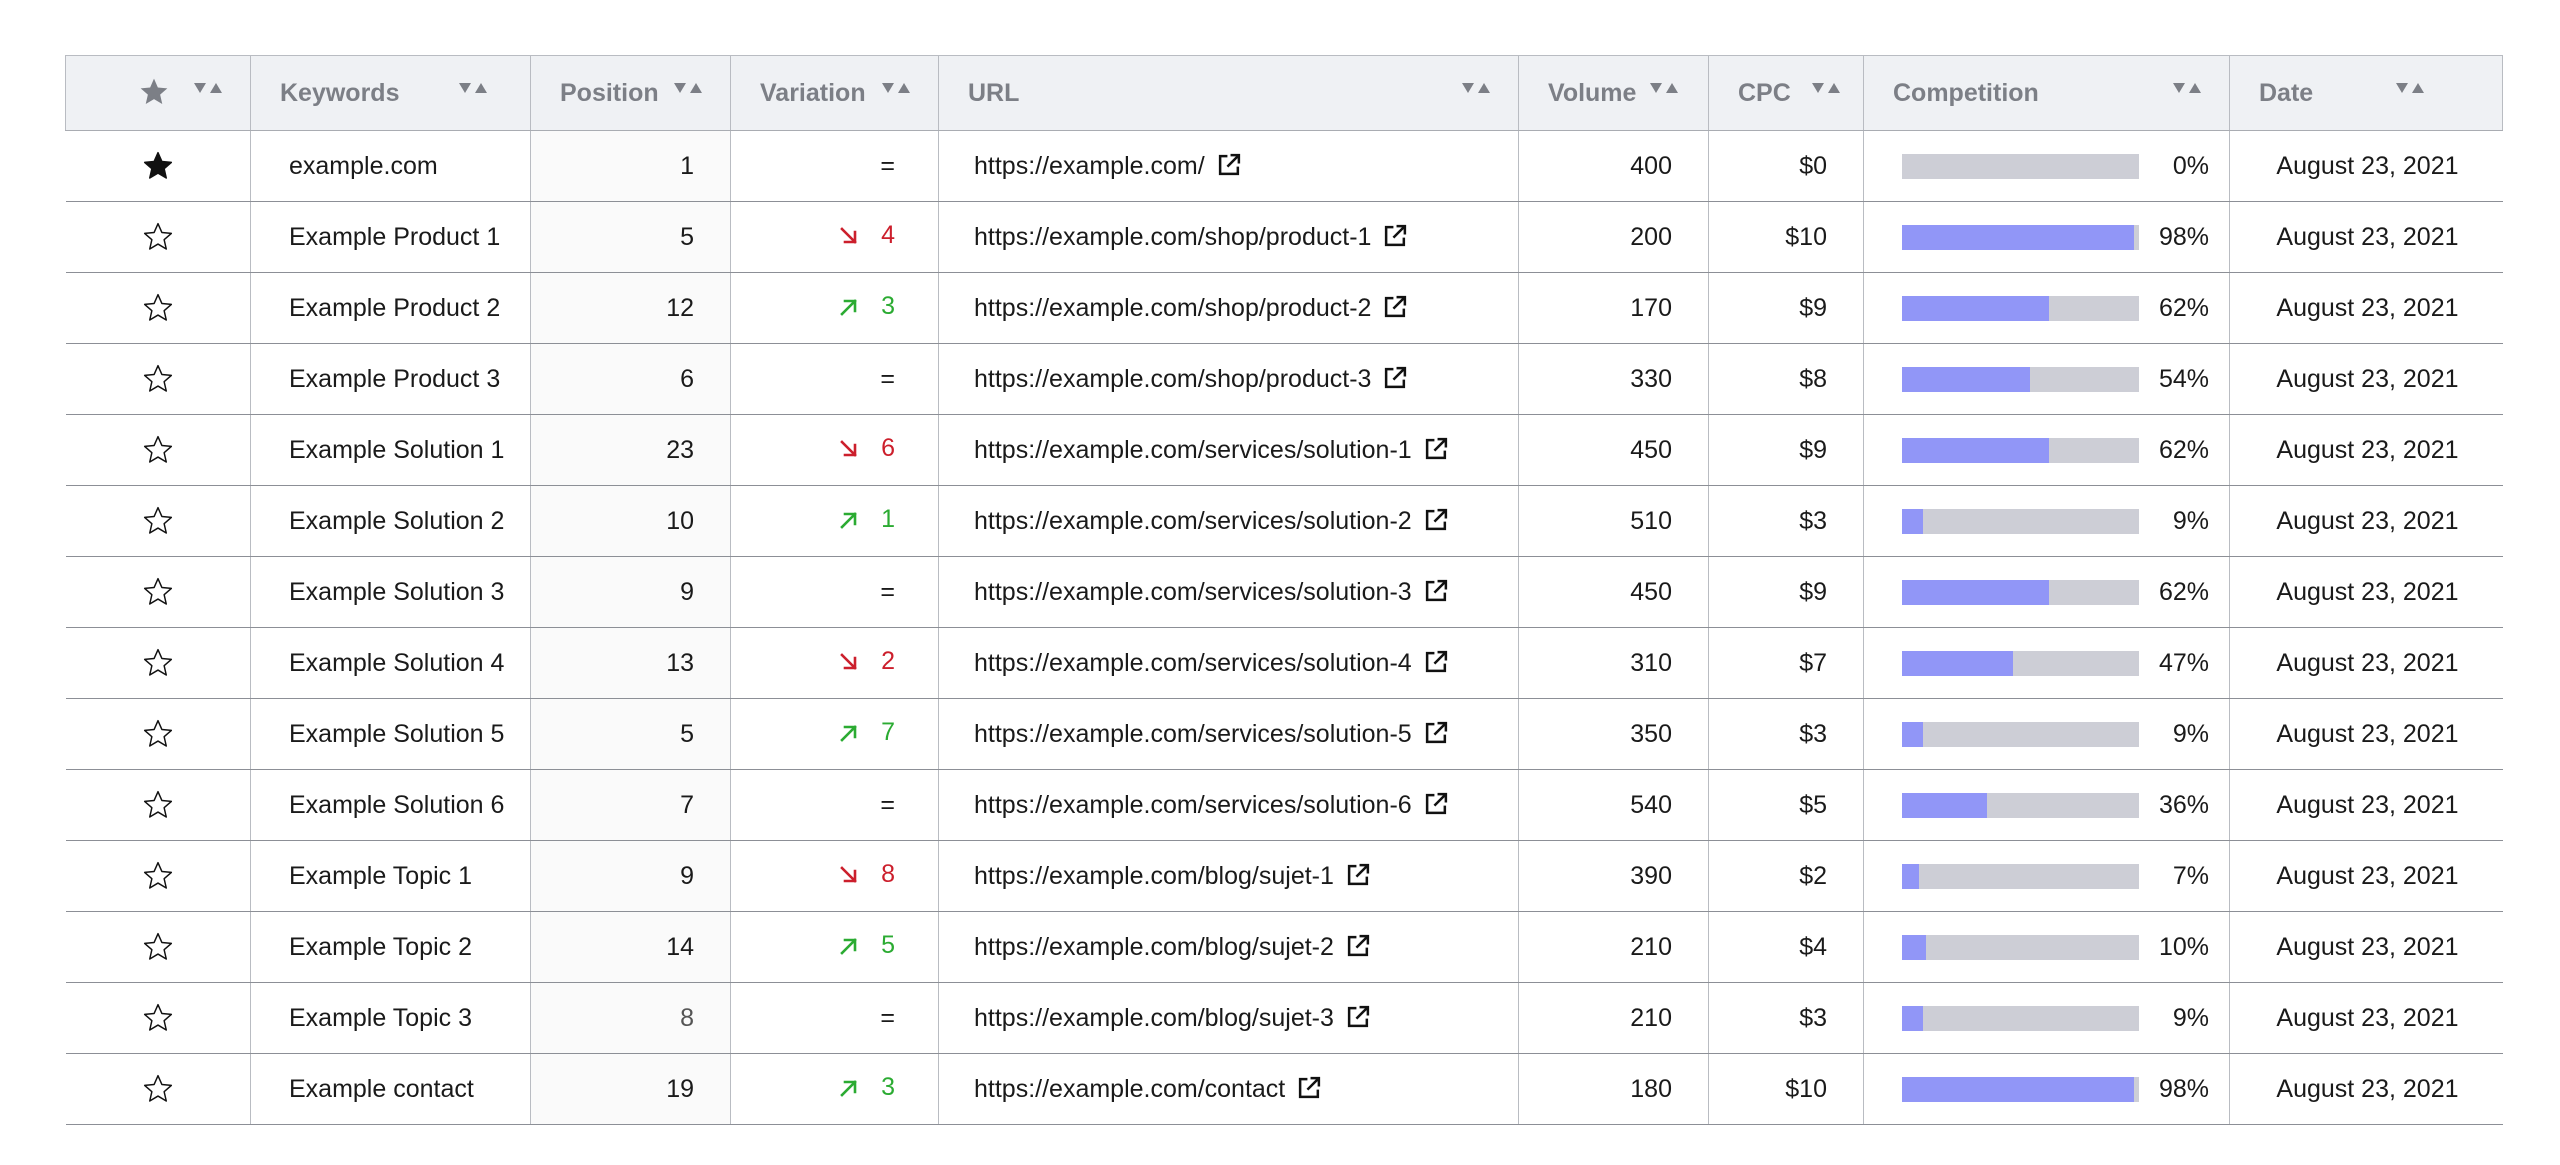 This screenshot has height=1165, width=2560. Describe the element at coordinates (867, 732) in the screenshot. I see `variation-value: 7` at that location.